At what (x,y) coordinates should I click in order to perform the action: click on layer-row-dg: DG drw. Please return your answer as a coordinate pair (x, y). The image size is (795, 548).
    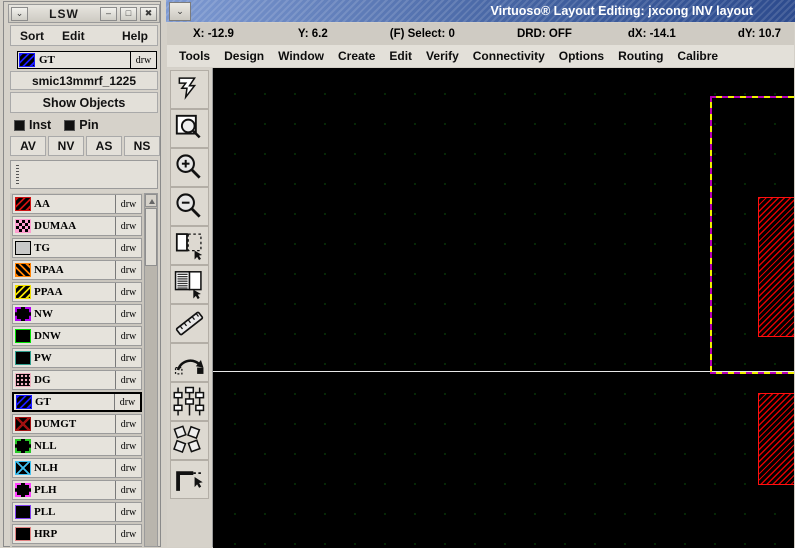
    Looking at the image, I should click on (77, 380).